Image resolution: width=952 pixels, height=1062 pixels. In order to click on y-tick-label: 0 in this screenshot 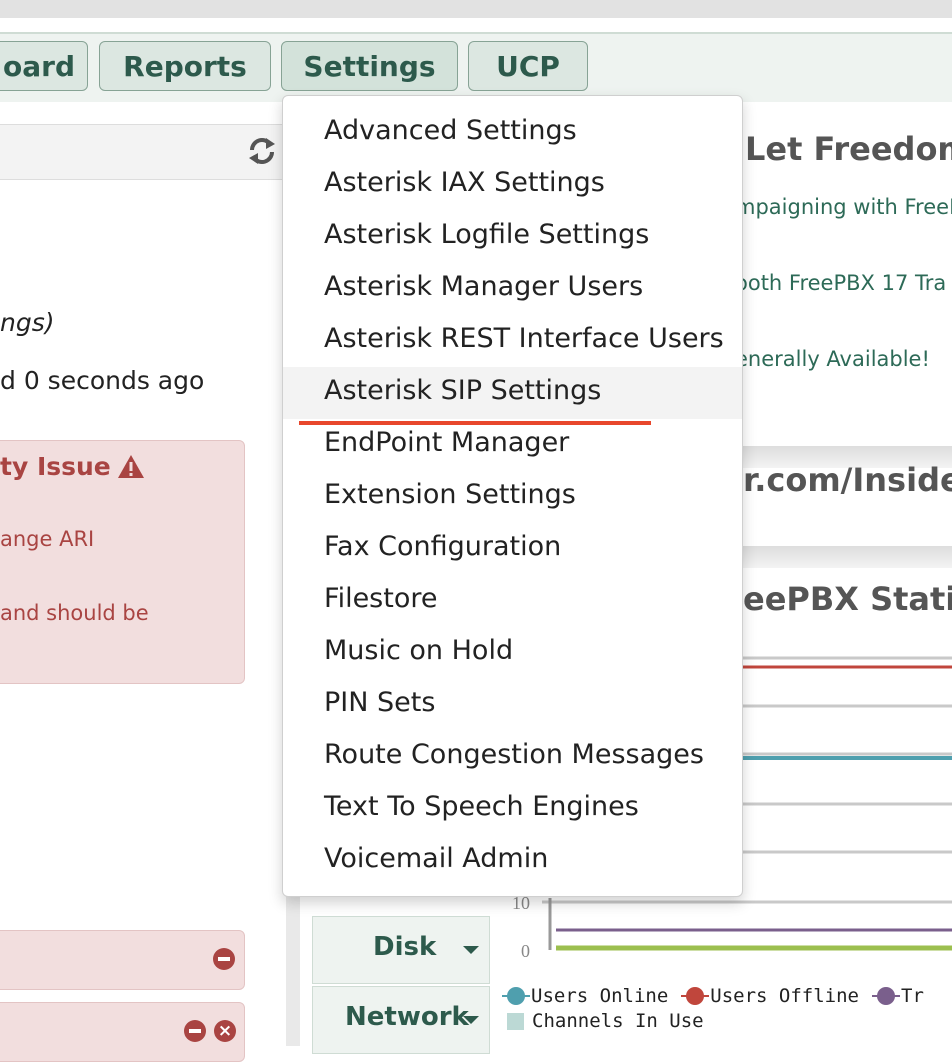, I will do `click(525, 950)`.